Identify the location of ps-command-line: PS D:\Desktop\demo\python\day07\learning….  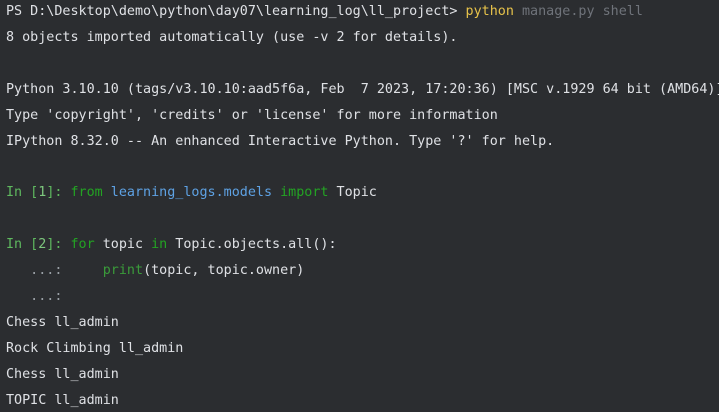
(324, 12).